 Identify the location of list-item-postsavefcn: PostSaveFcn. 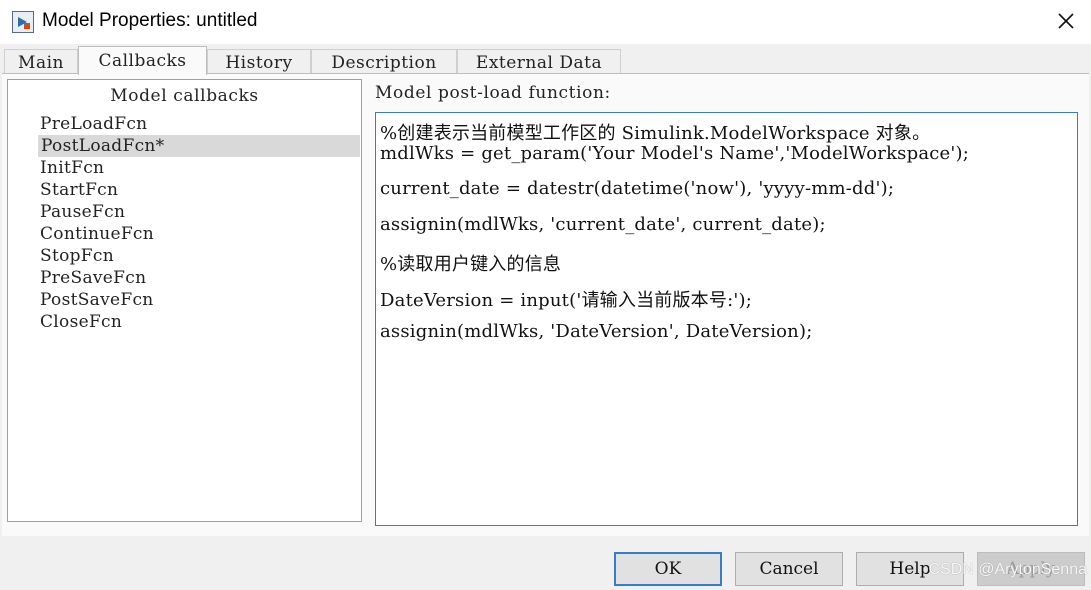
(97, 300).